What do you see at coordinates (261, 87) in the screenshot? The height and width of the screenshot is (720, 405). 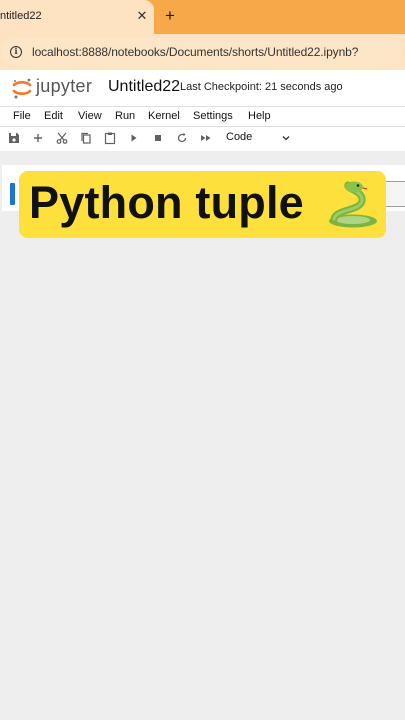 I see `checkpoint-status: Last Checkpoint: 21 seconds ago` at bounding box center [261, 87].